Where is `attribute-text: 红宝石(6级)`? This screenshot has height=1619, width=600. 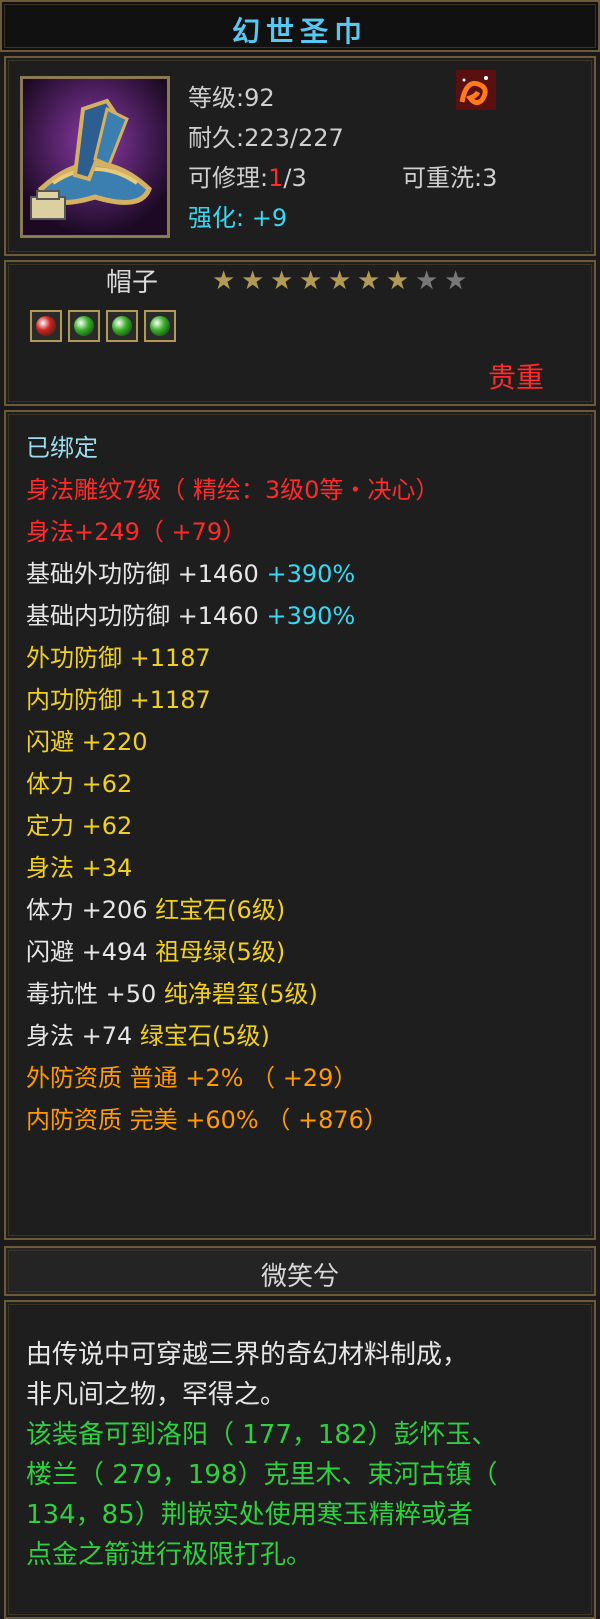
attribute-text: 红宝石(6级) is located at coordinates (220, 910).